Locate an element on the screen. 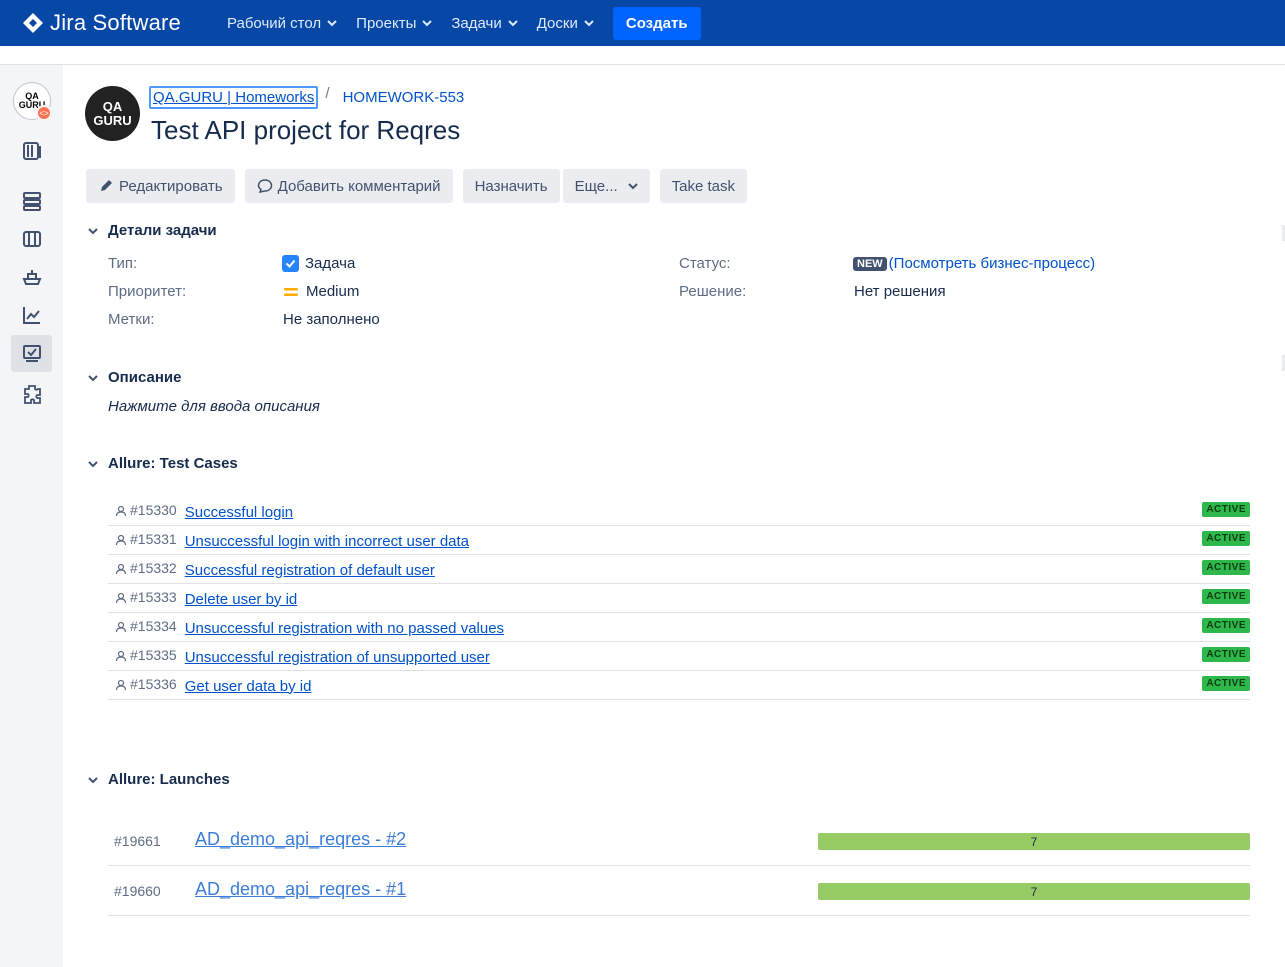 This screenshot has width=1285, height=967. task-type-icon is located at coordinates (290, 263).